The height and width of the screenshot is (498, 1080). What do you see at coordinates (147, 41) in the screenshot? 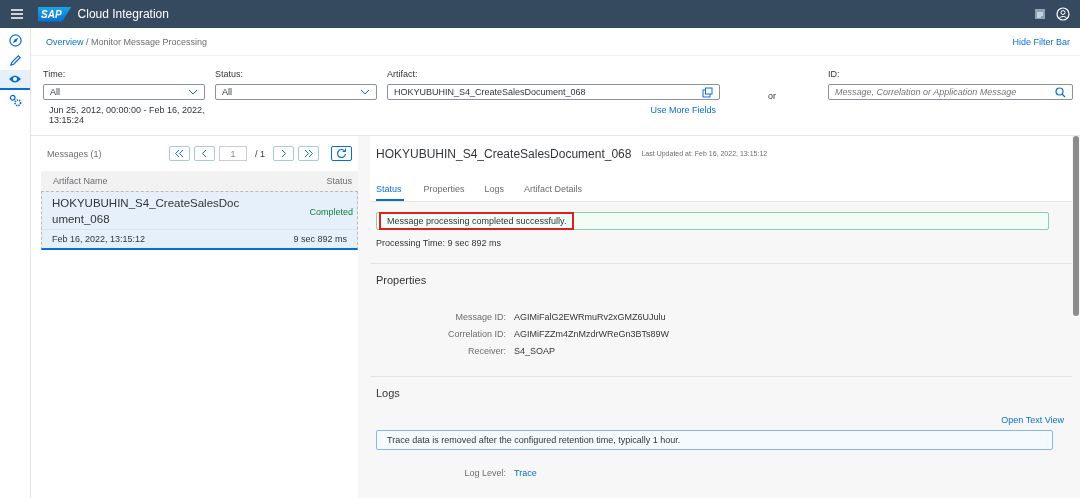
I see `breadcrumb-current: / Monitor Message Processing` at bounding box center [147, 41].